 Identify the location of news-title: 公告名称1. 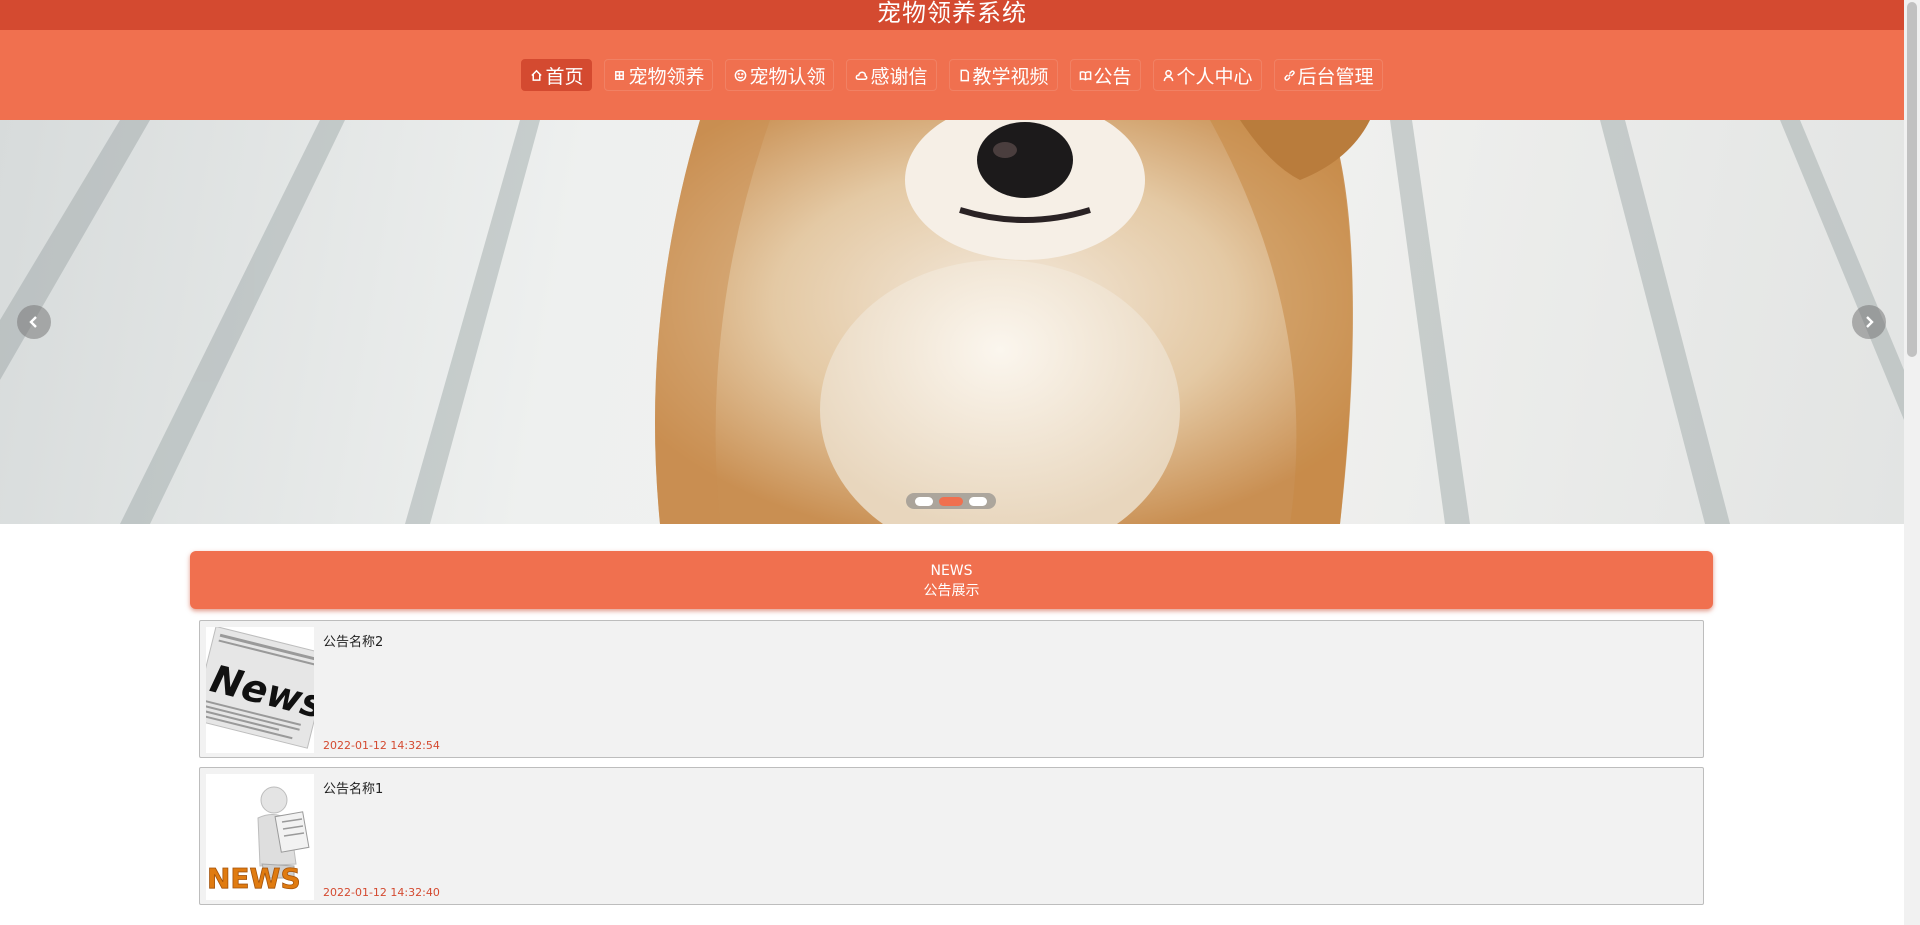
(353, 789).